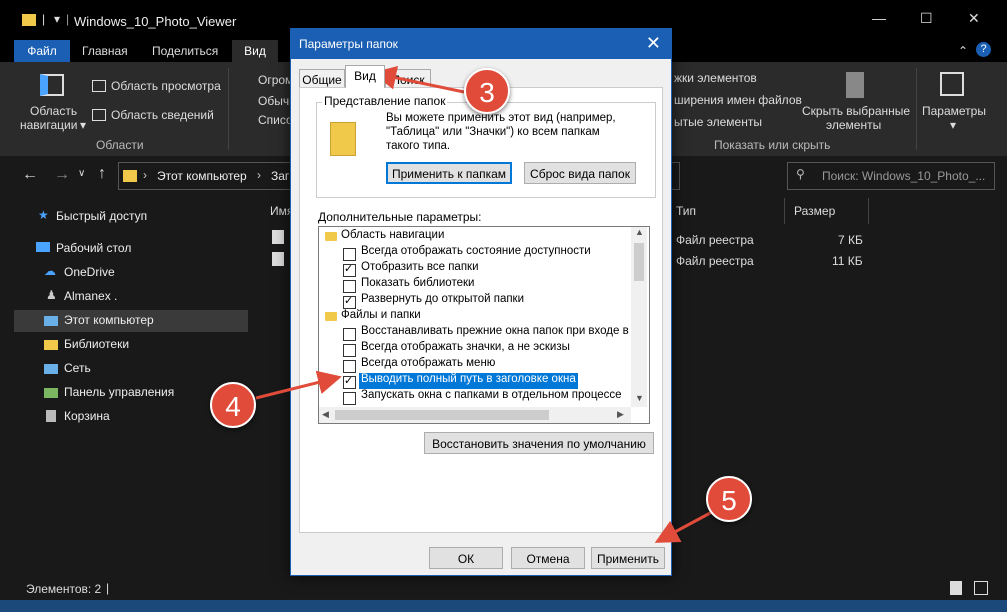 Image resolution: width=1007 pixels, height=612 pixels. What do you see at coordinates (365, 76) in the screenshot?
I see `tab-view-options: Вид` at bounding box center [365, 76].